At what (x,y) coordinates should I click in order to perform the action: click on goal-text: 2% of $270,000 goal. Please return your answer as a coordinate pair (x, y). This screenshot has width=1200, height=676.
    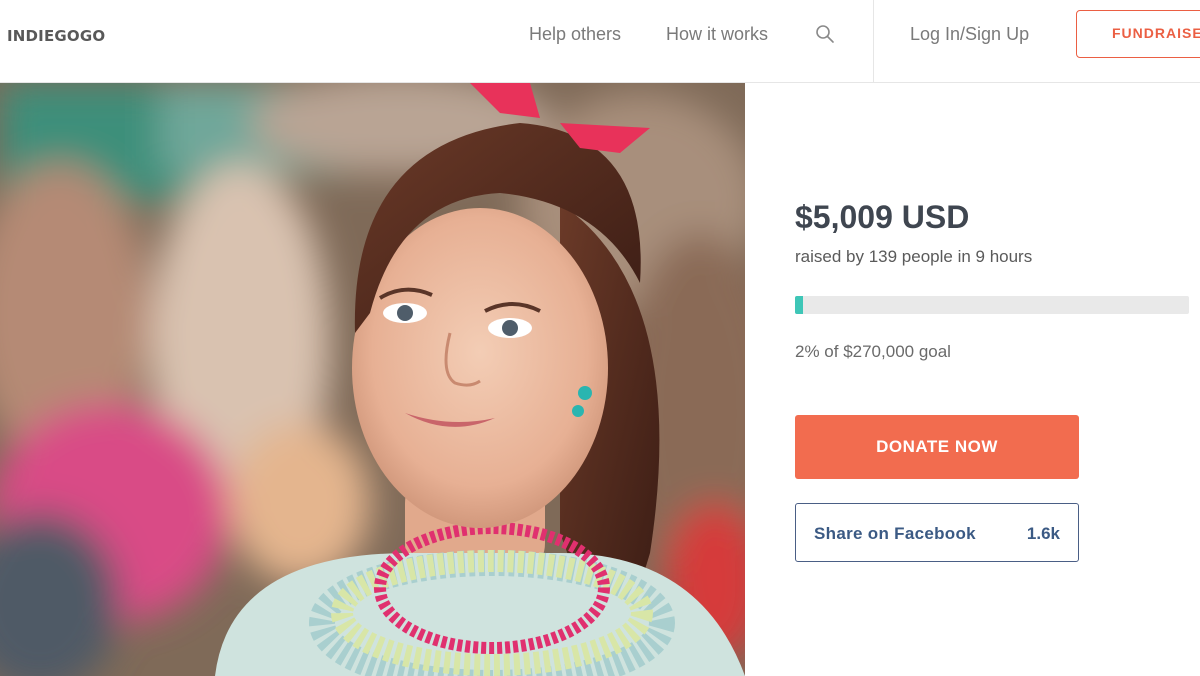
    Looking at the image, I should click on (873, 351).